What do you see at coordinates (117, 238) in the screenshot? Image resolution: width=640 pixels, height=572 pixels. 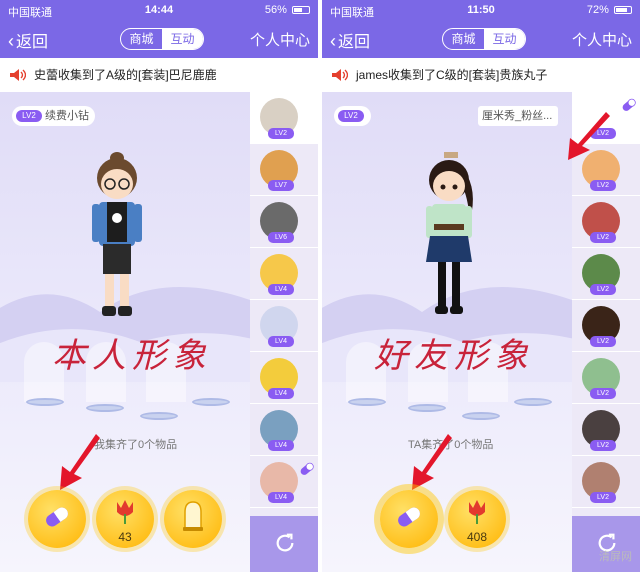 I see `self-avatar` at bounding box center [117, 238].